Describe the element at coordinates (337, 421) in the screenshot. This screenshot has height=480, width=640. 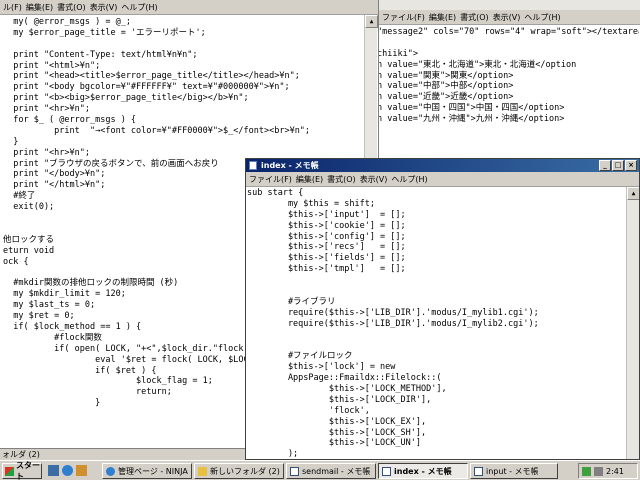
I see `code-line: $this->['LOCK_EX'],` at that location.